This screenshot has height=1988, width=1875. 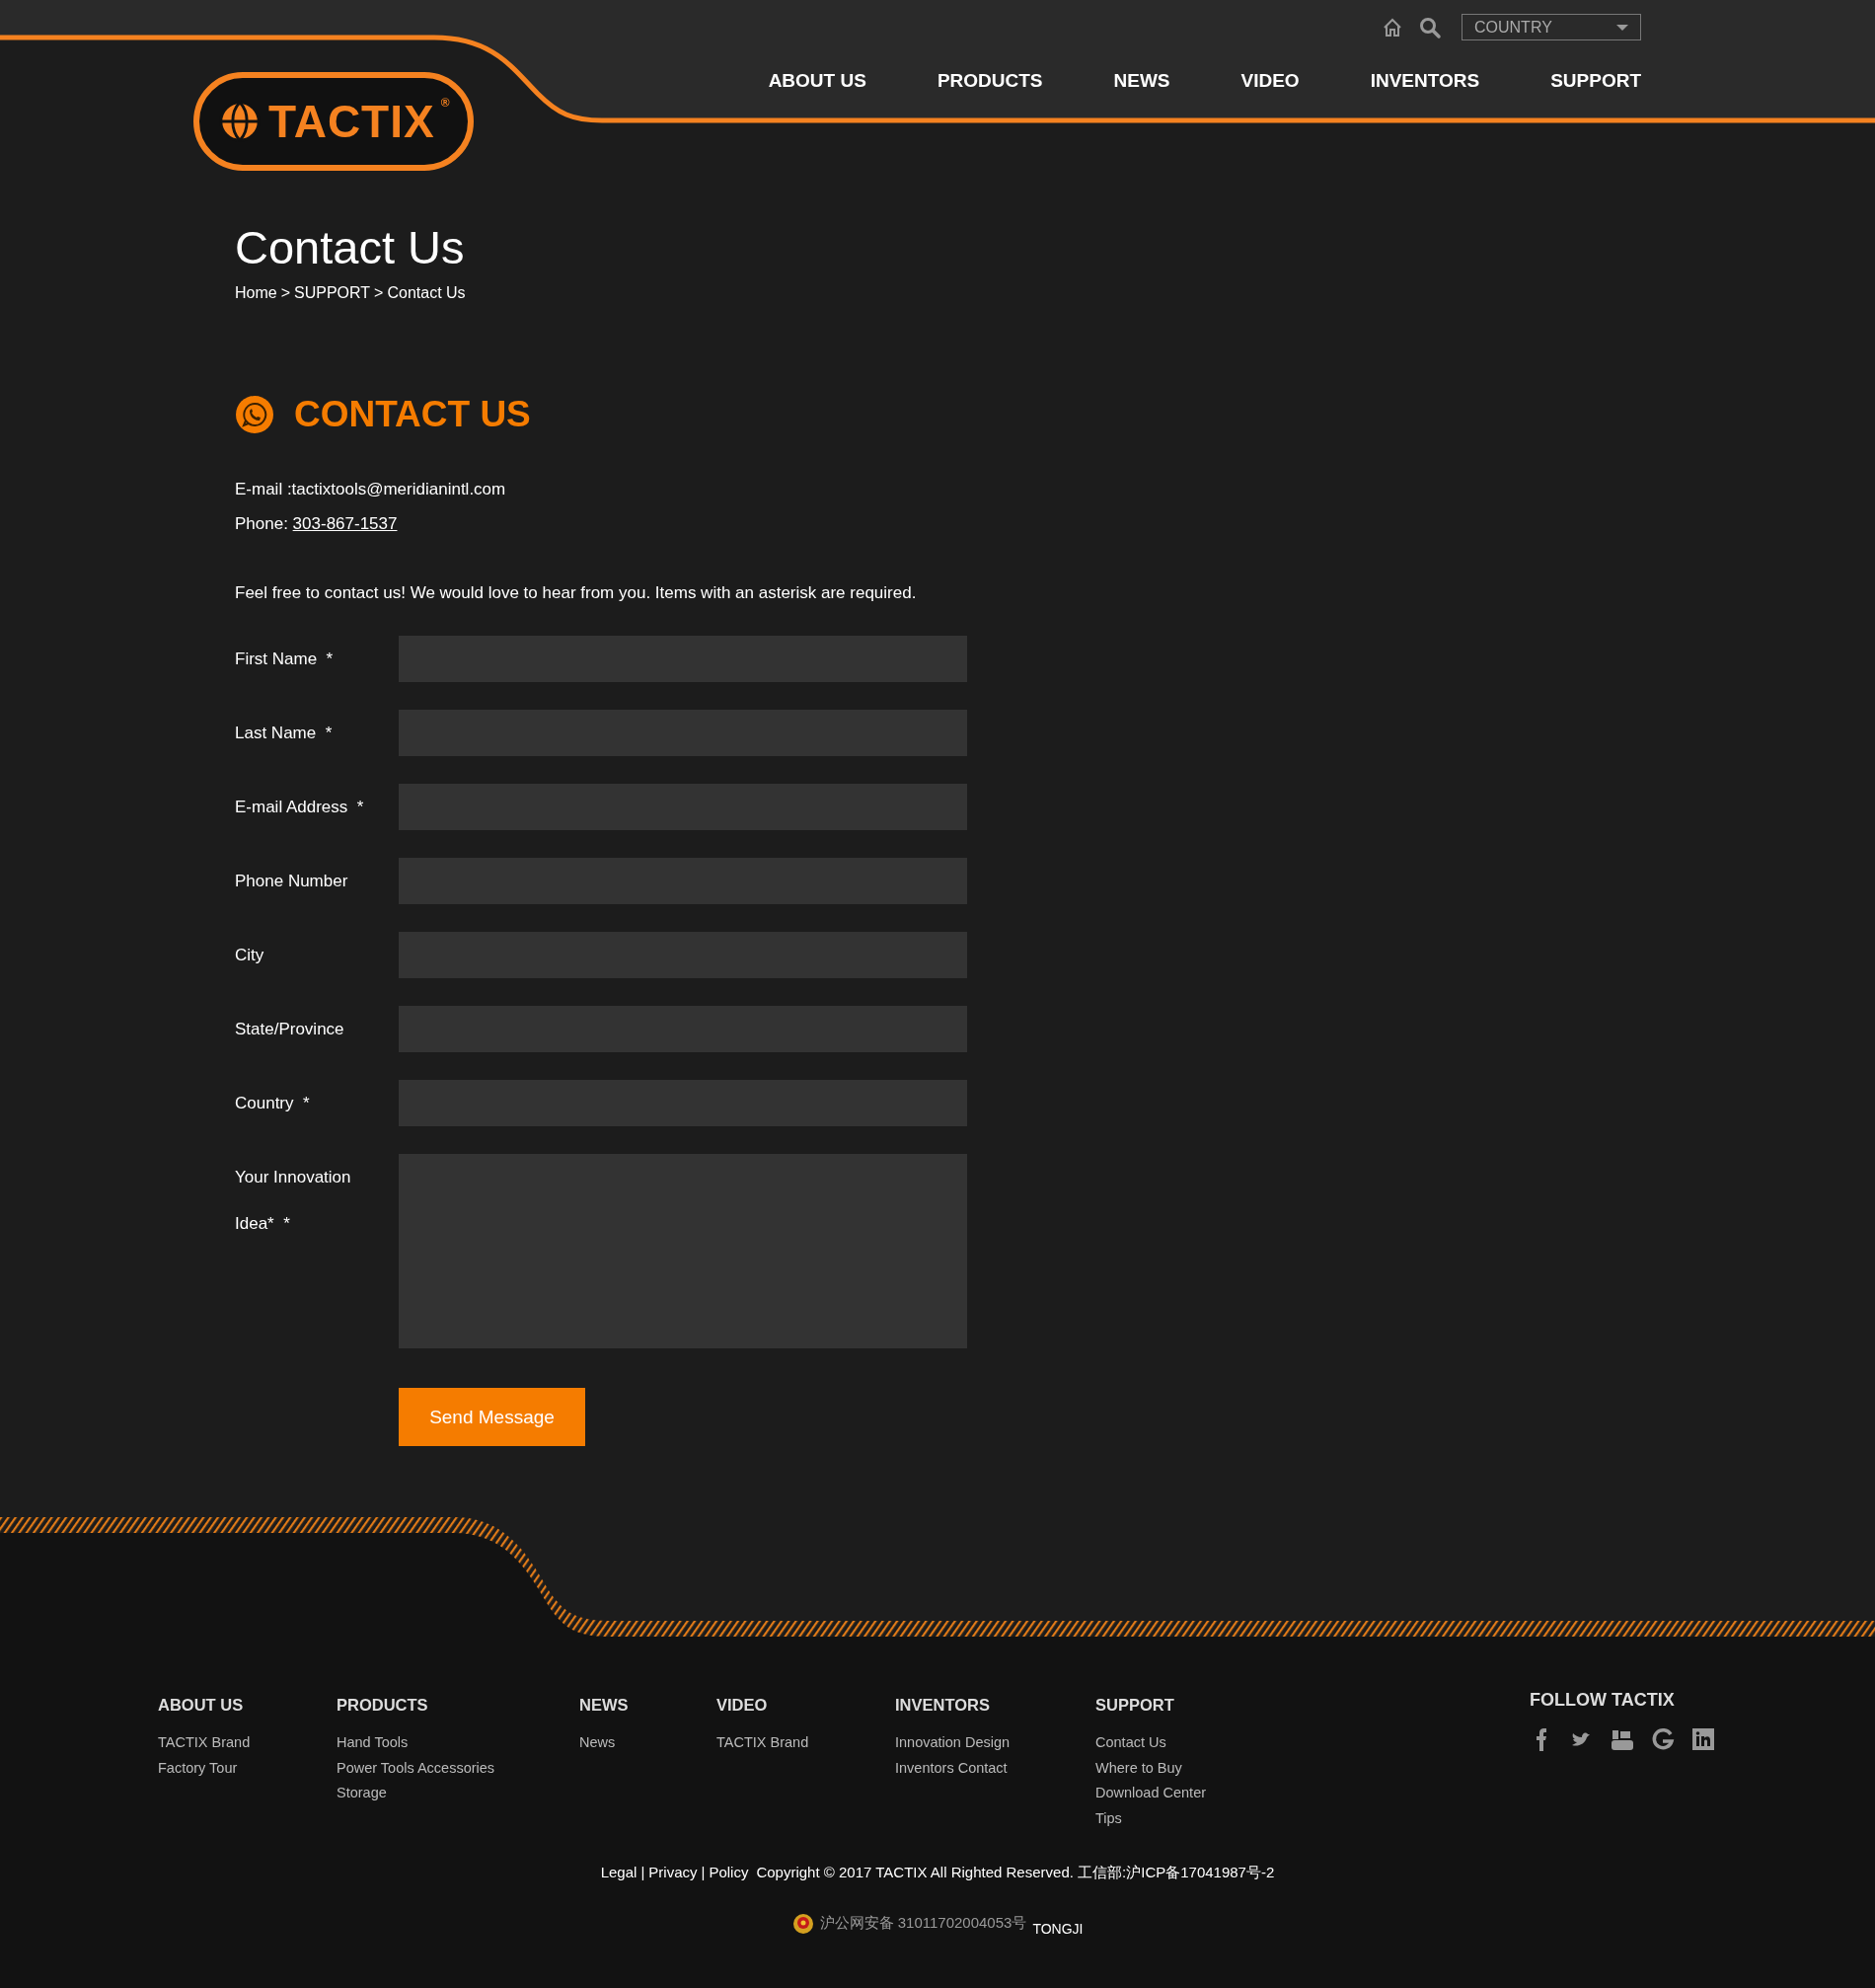 What do you see at coordinates (250, 955) in the screenshot?
I see `field-label: City` at bounding box center [250, 955].